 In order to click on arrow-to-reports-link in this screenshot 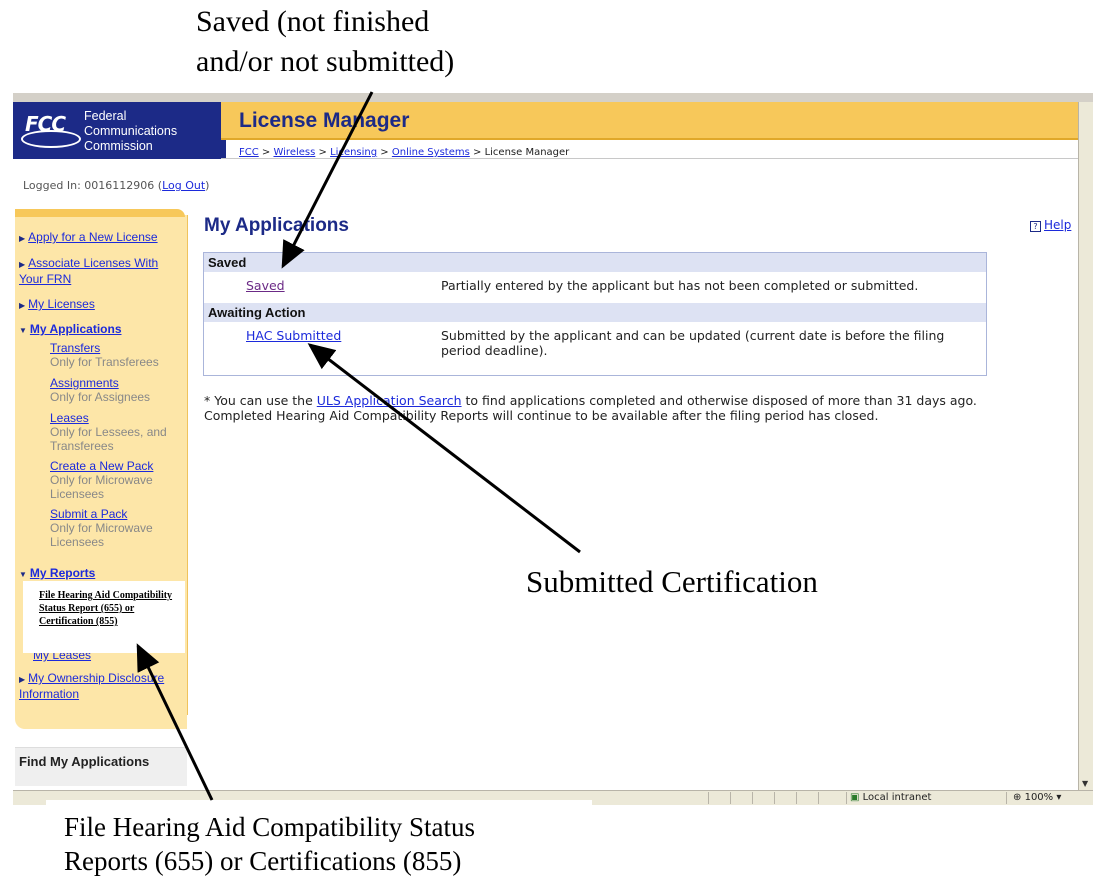, I will do `click(175, 722)`.